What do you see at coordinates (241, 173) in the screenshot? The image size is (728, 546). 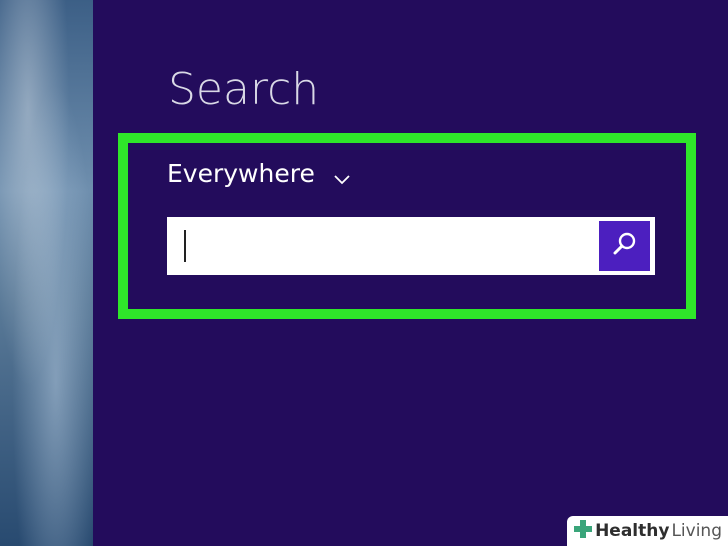 I see `scope-label: Everywhere` at bounding box center [241, 173].